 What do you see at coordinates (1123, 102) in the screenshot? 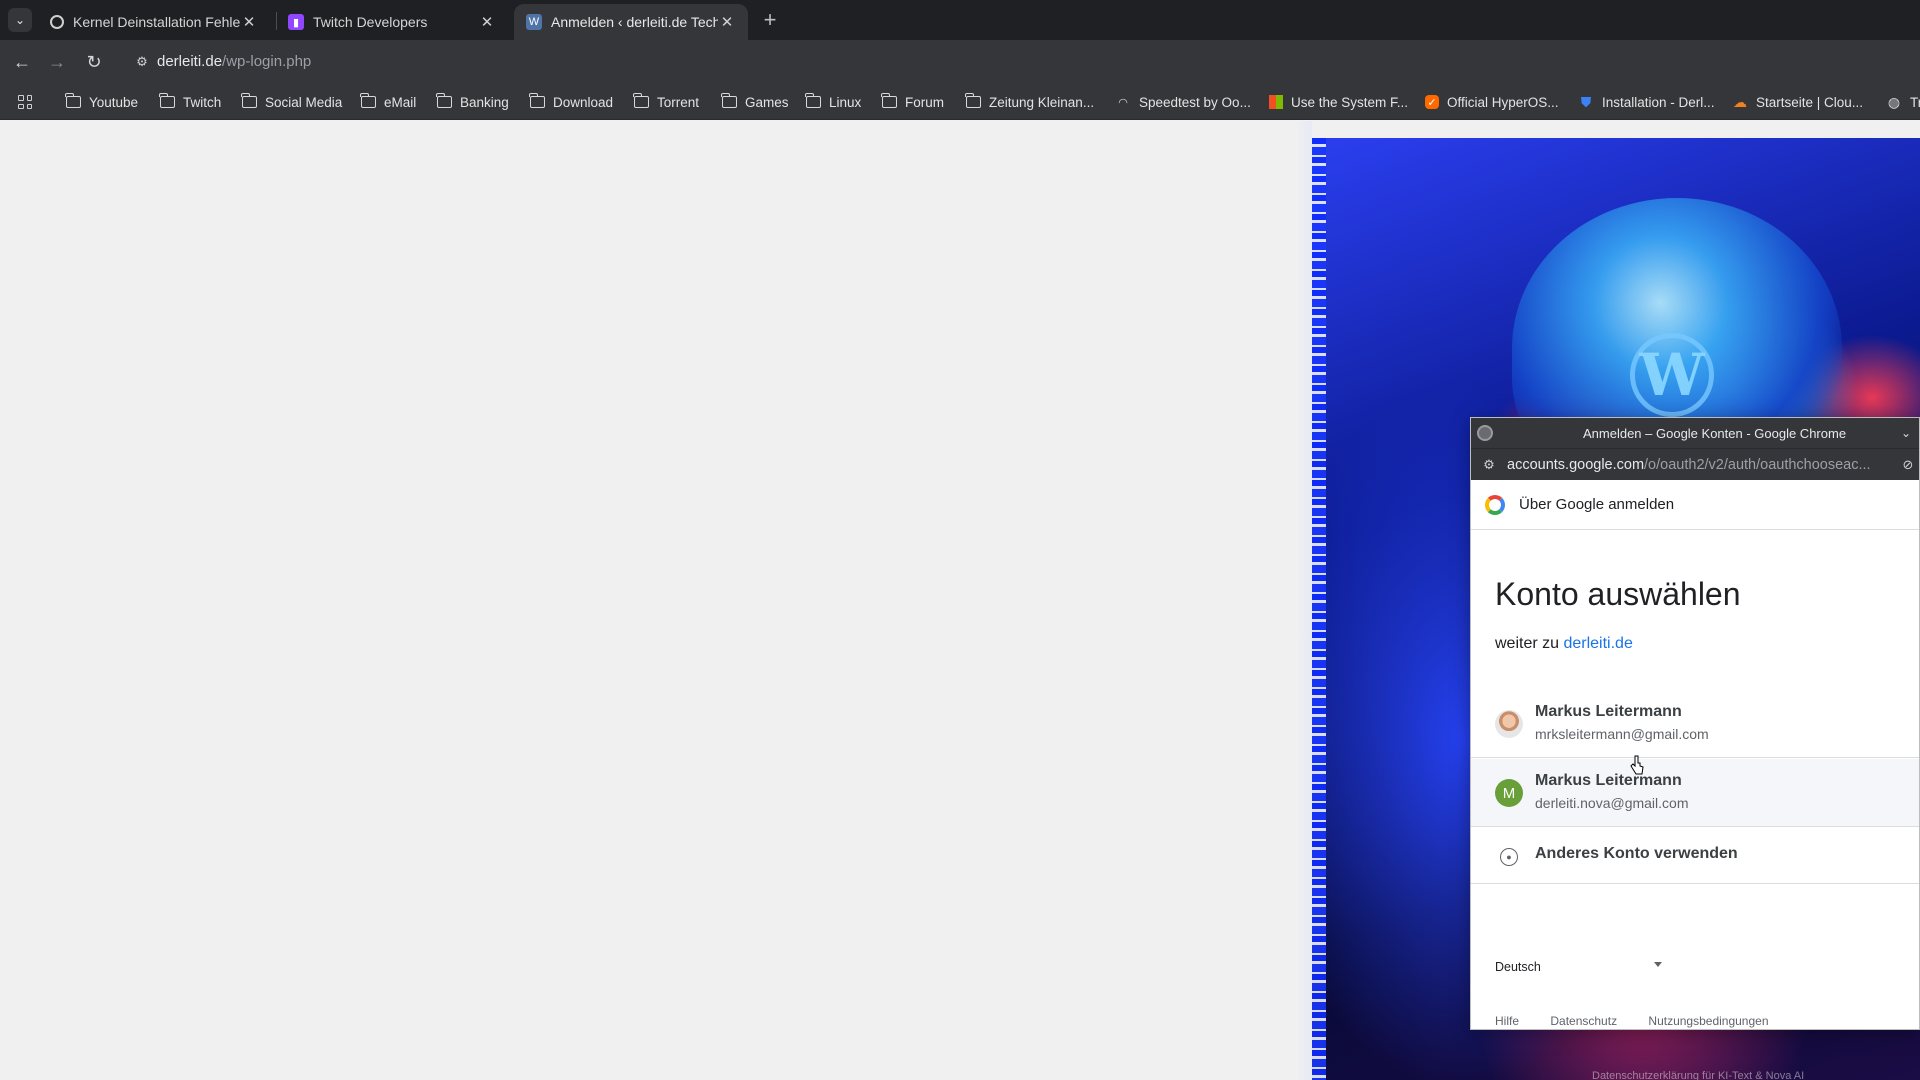
I see `speedtest-icon: ◠` at bounding box center [1123, 102].